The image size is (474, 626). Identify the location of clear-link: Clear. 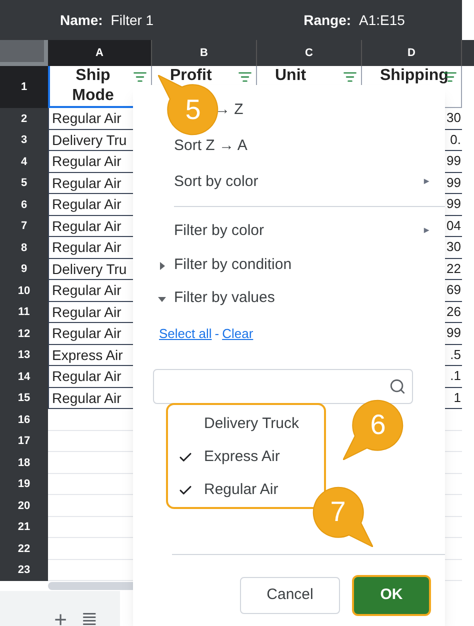
(238, 334).